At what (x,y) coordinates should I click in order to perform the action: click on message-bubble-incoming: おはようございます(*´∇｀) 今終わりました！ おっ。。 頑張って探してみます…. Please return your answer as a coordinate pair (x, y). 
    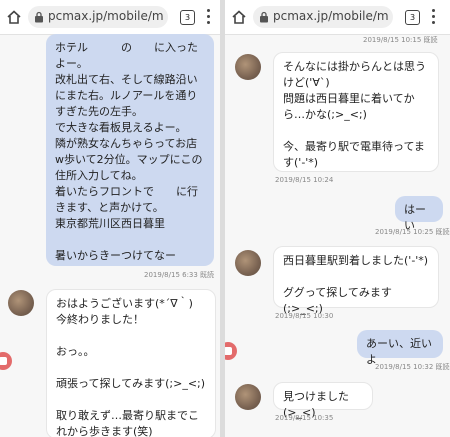
    Looking at the image, I should click on (131, 363).